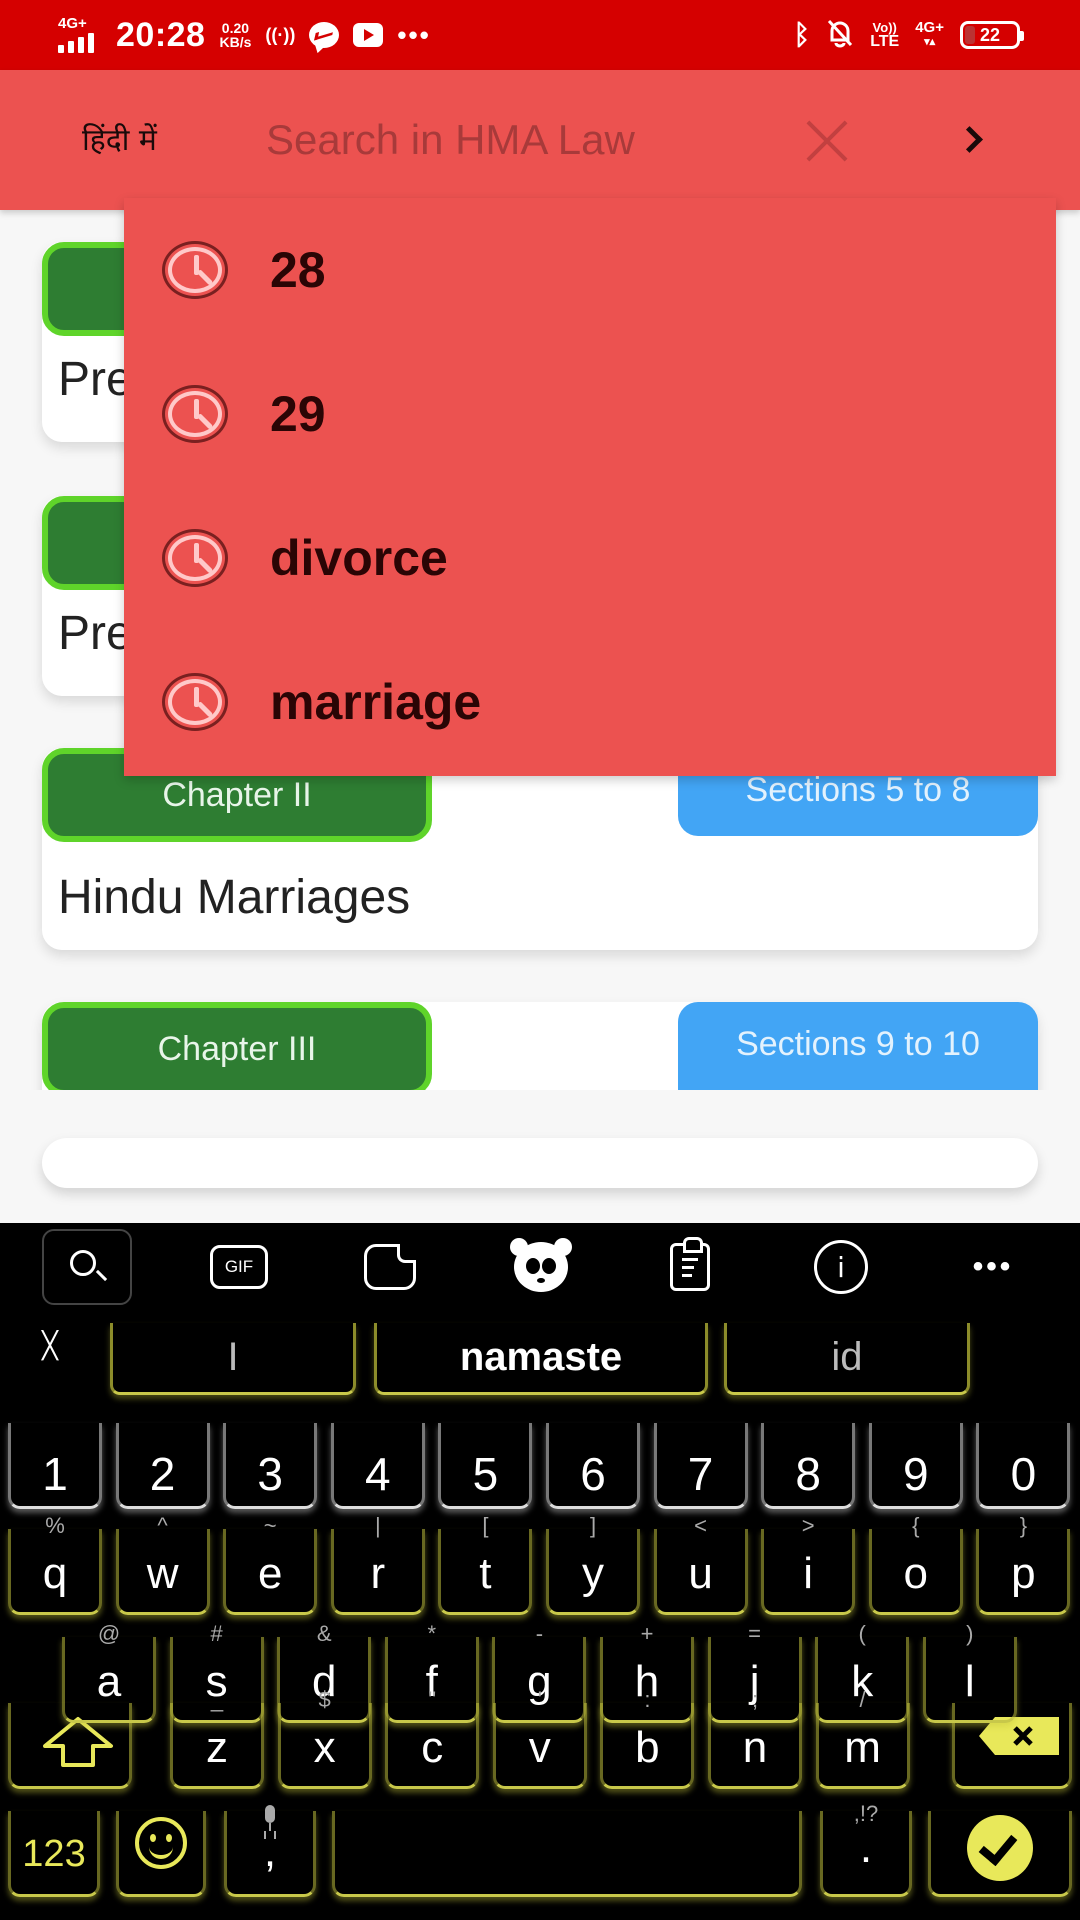 The height and width of the screenshot is (1920, 1080). I want to click on key-alt-label: ;, so click(755, 1699).